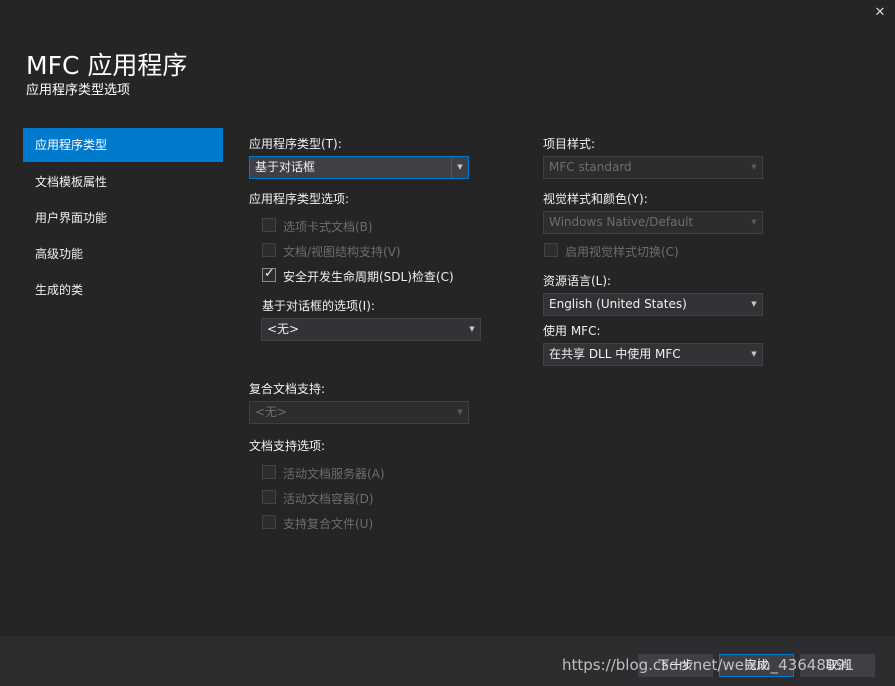 The height and width of the screenshot is (686, 895). What do you see at coordinates (271, 412) in the screenshot?
I see `compound-doc-value: <无>` at bounding box center [271, 412].